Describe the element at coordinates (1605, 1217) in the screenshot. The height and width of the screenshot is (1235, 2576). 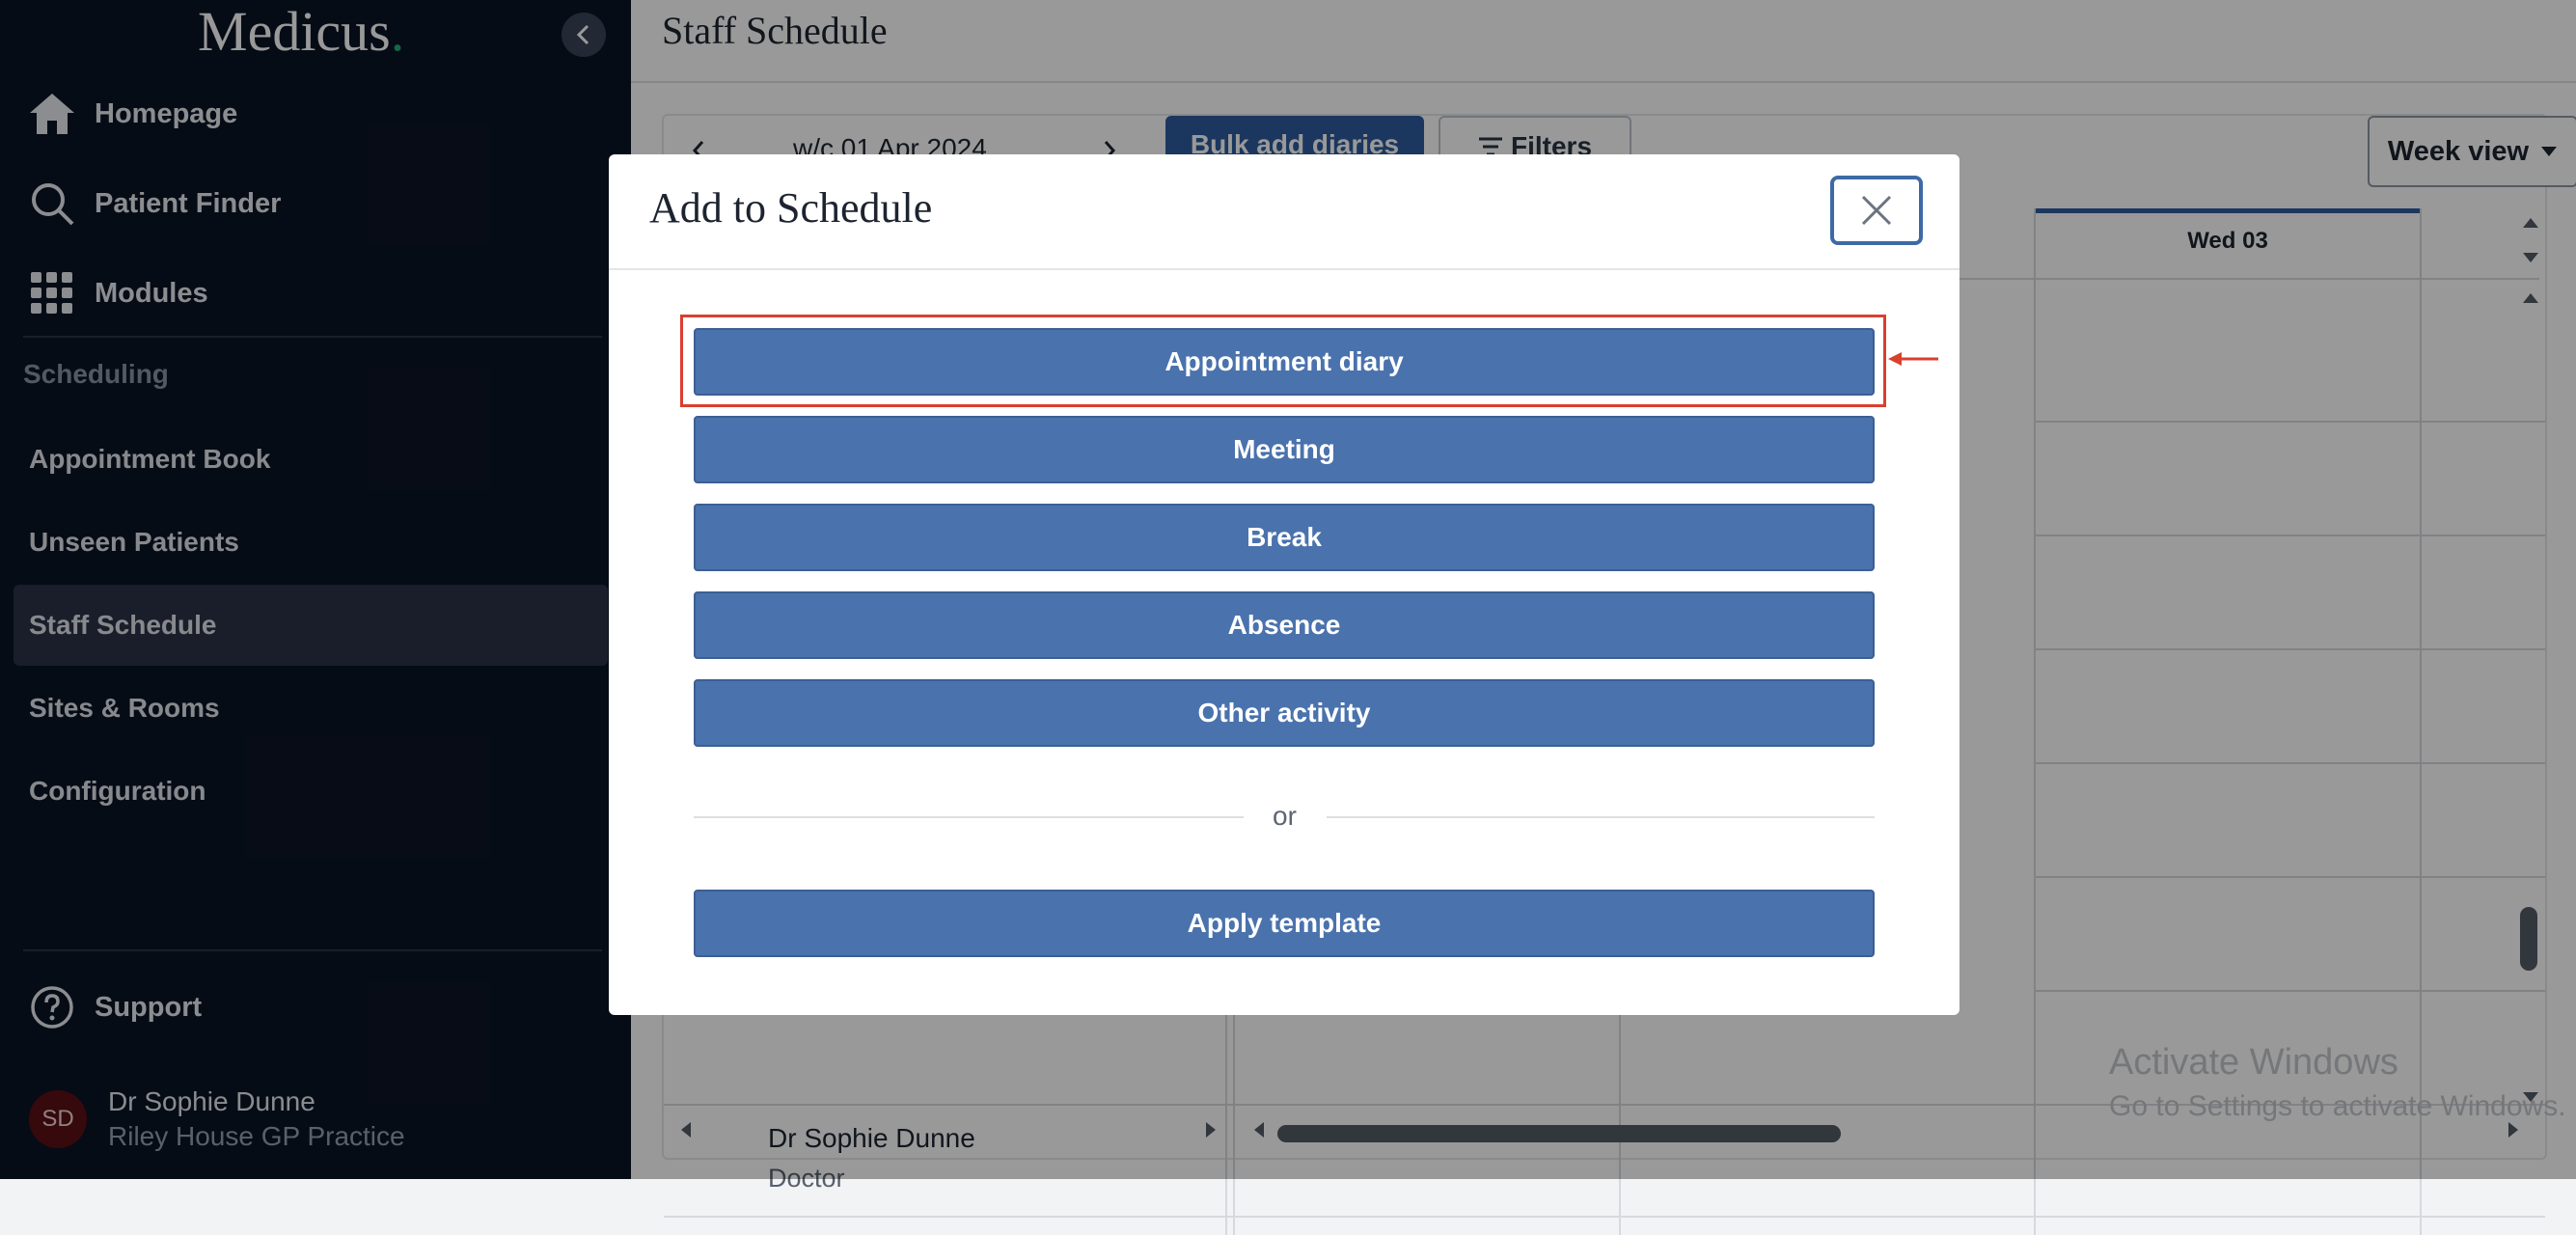
I see `grid-divider` at that location.